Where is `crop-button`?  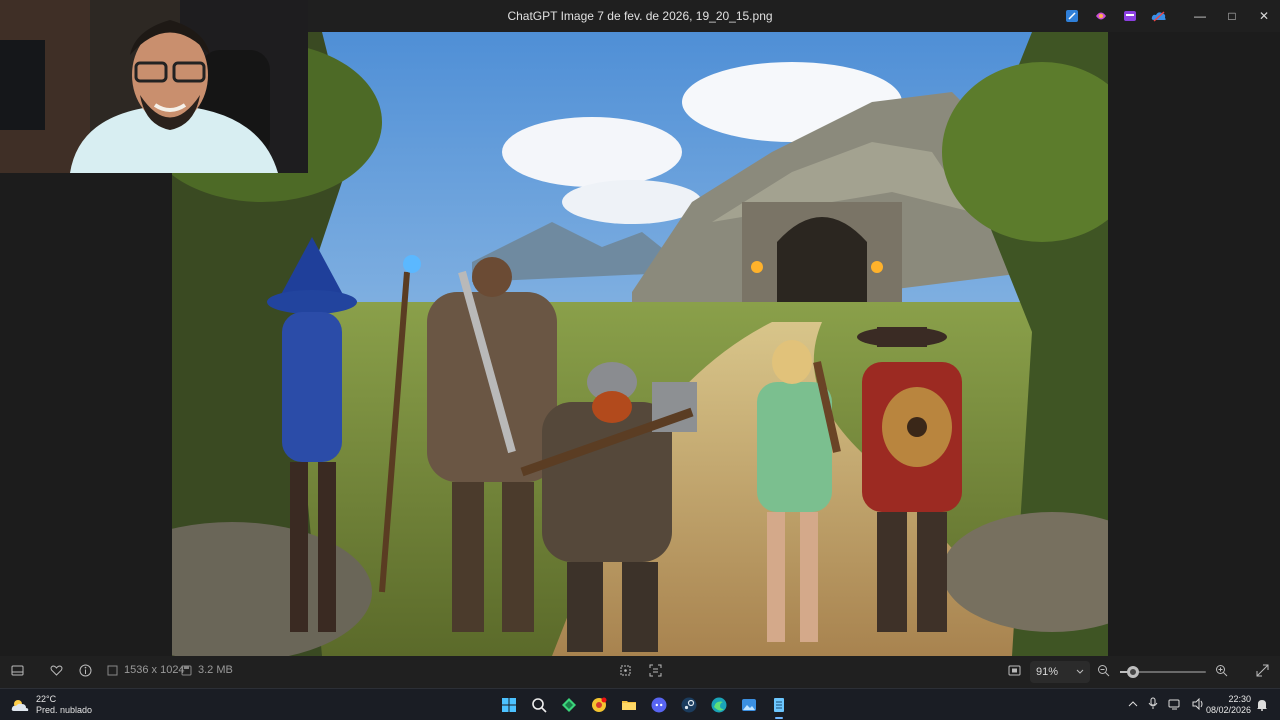 crop-button is located at coordinates (625, 670).